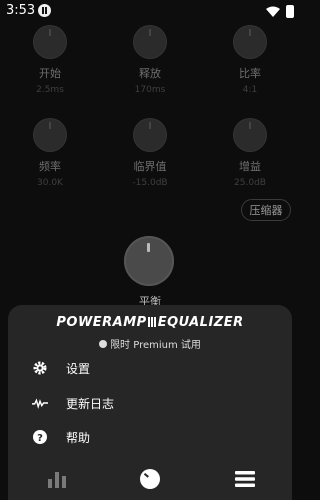  What do you see at coordinates (250, 60) in the screenshot?
I see `knob-ratio: 比率 4:1` at bounding box center [250, 60].